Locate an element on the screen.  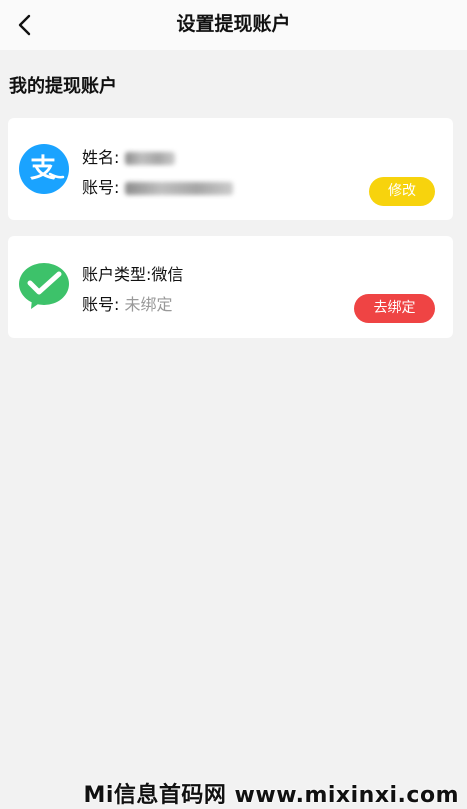
bind-account-button: 去绑定 is located at coordinates (394, 308).